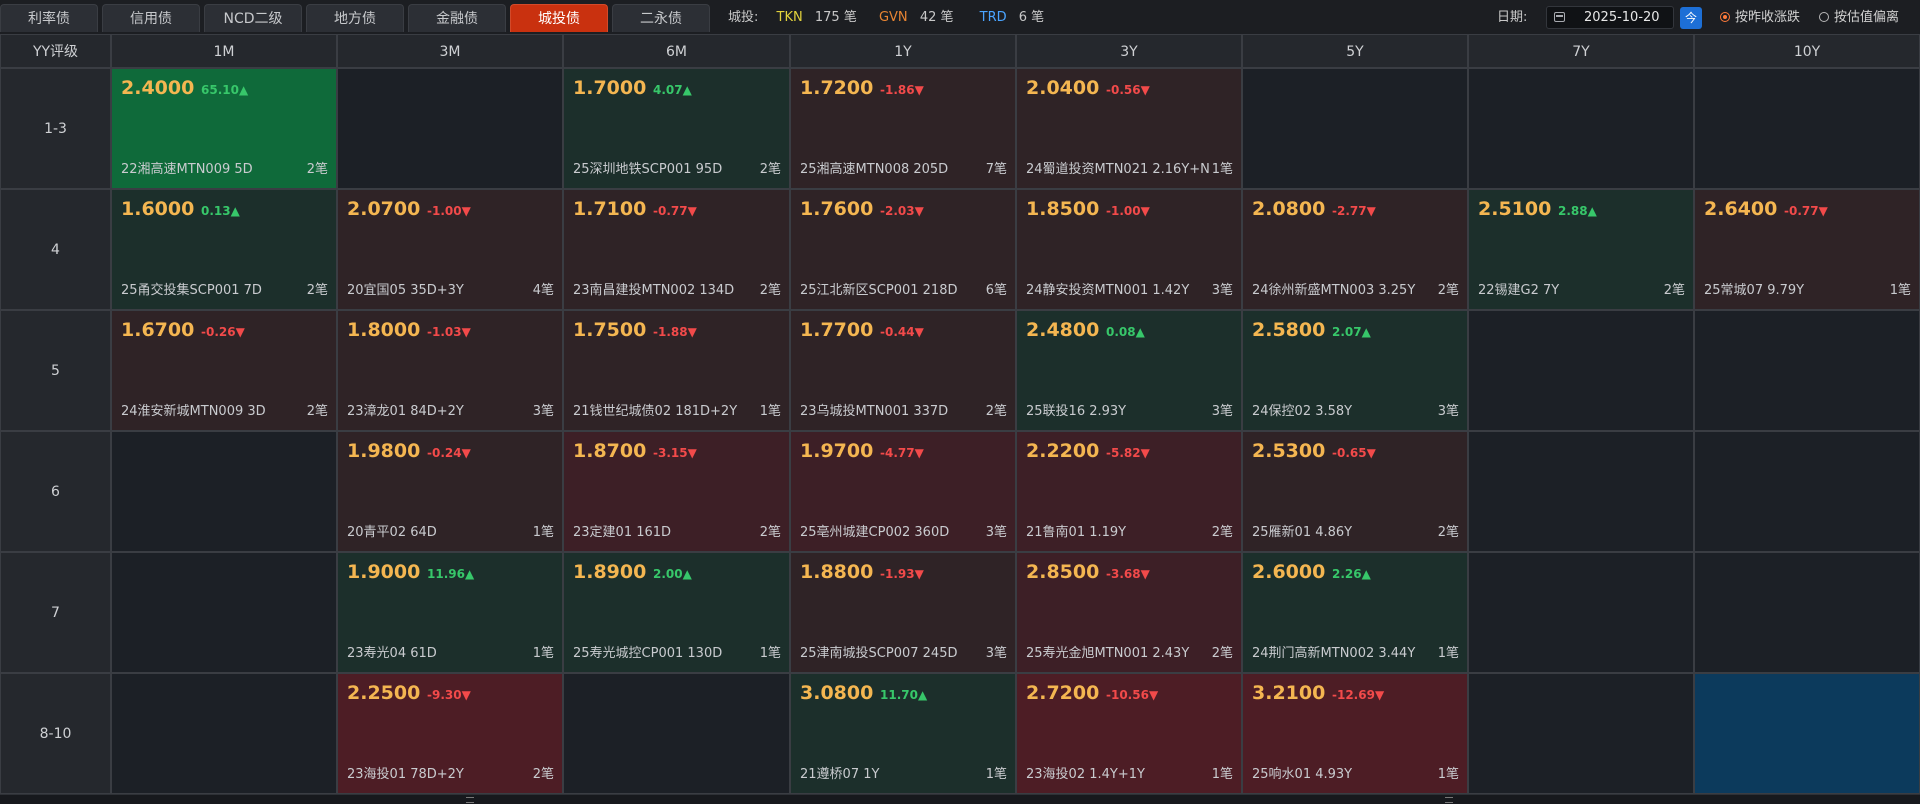 This screenshot has width=1920, height=804. I want to click on matrix-cell: 1.8800 -1.93▼ 25津南城投SCP007 245D 3笔, so click(903, 612).